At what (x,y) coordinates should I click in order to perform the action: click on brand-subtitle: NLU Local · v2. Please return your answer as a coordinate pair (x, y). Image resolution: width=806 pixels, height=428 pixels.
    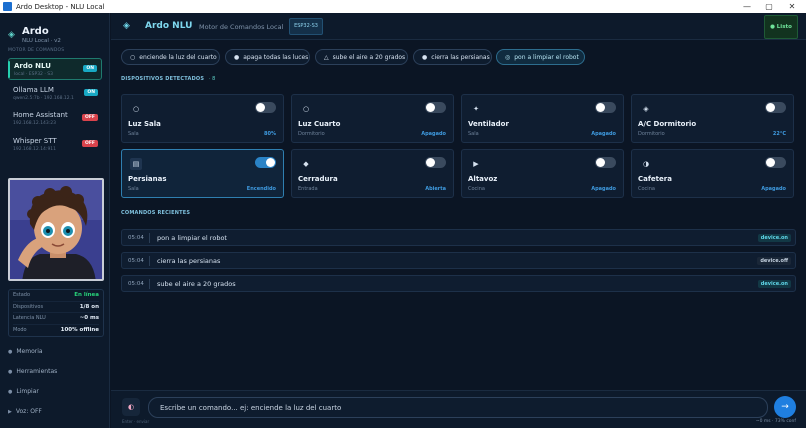
    Looking at the image, I should click on (41, 41).